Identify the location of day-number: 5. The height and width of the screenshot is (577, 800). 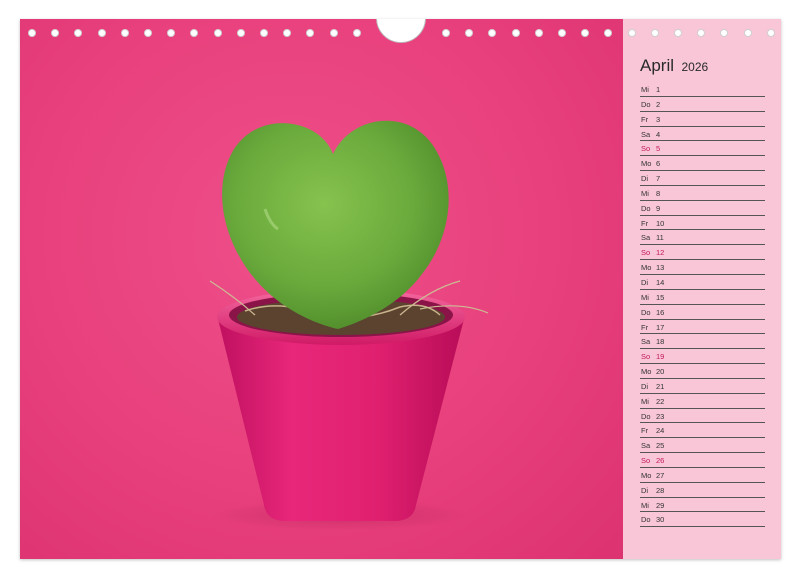
(658, 149).